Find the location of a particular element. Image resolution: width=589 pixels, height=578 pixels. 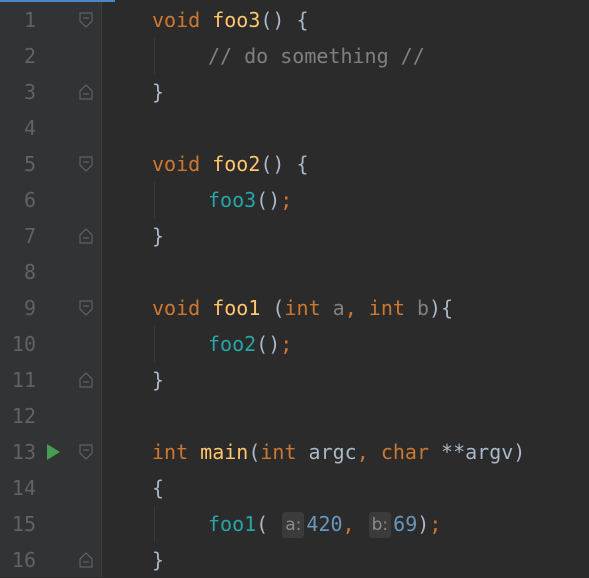

parameter-hint-a: a: is located at coordinates (293, 525).